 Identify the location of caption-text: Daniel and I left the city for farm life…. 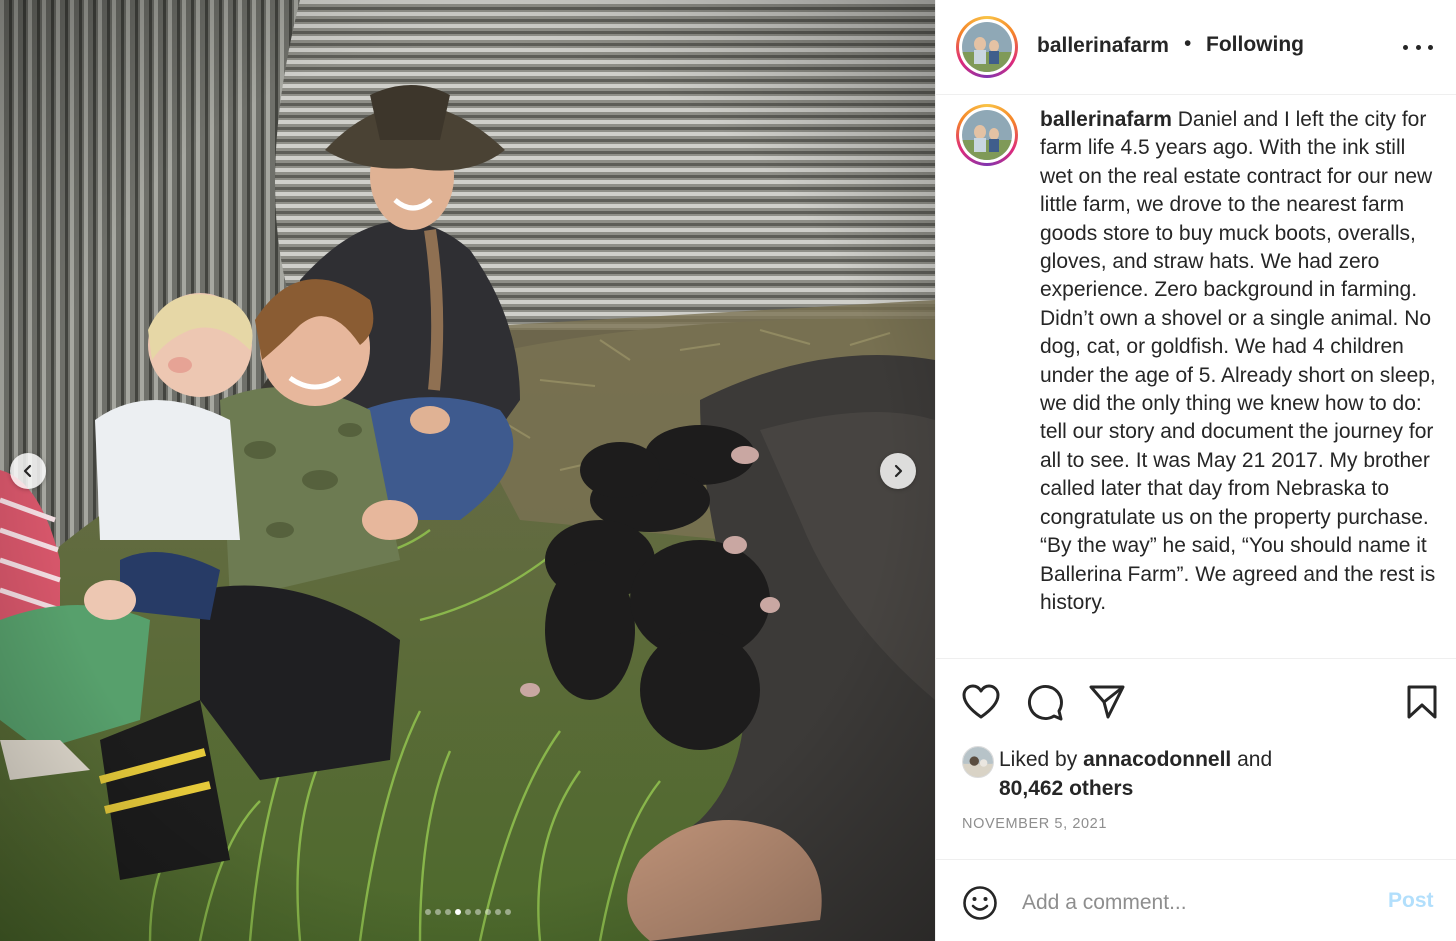
(1238, 361).